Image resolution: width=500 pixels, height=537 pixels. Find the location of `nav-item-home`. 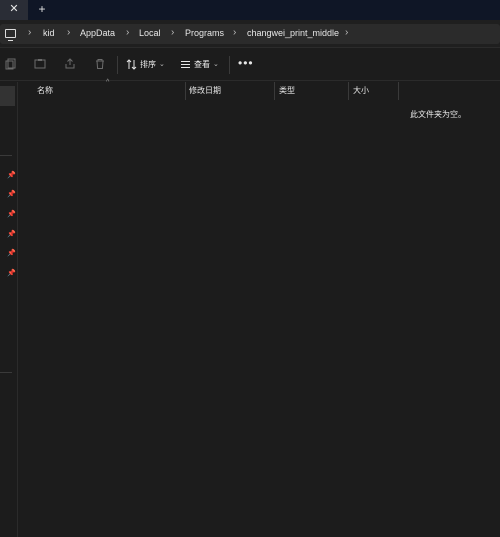

nav-item-home is located at coordinates (7, 96).